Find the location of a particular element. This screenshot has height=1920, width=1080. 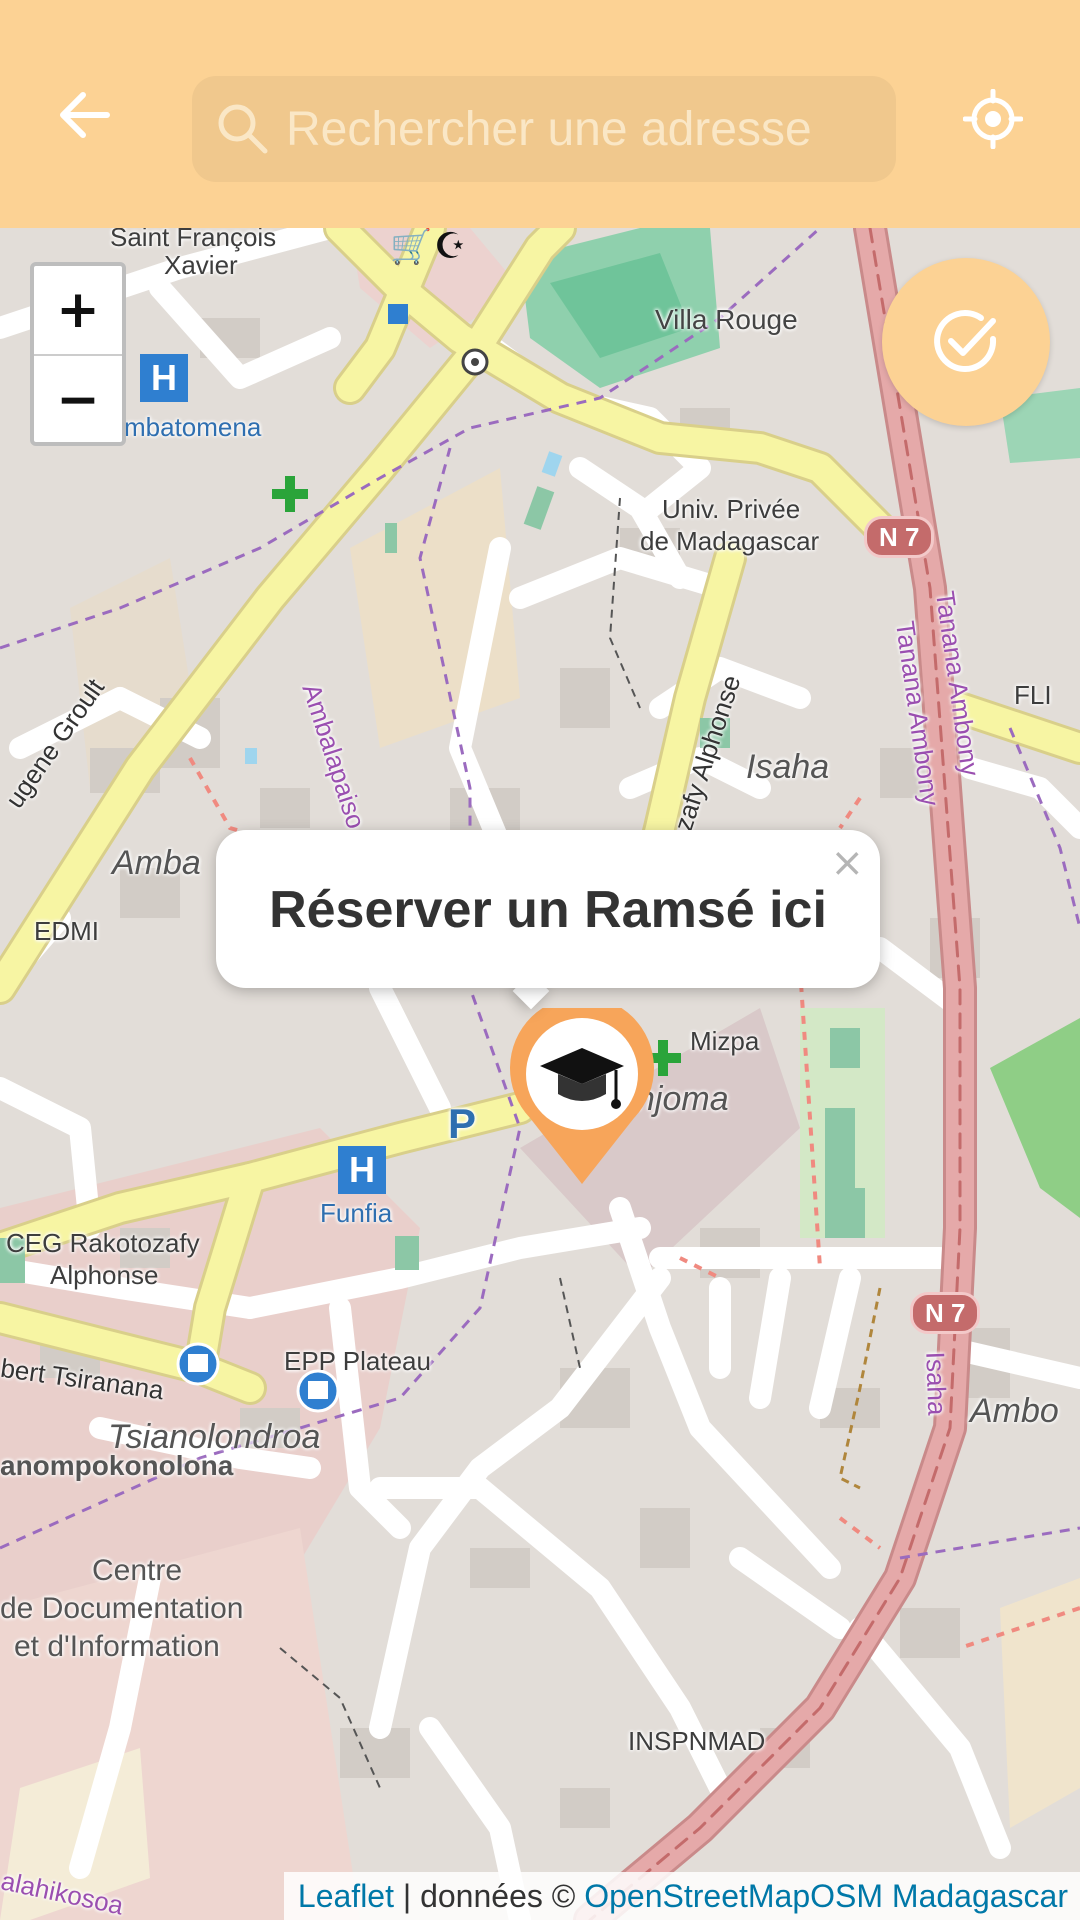

map-label: Centre is located at coordinates (137, 1570).